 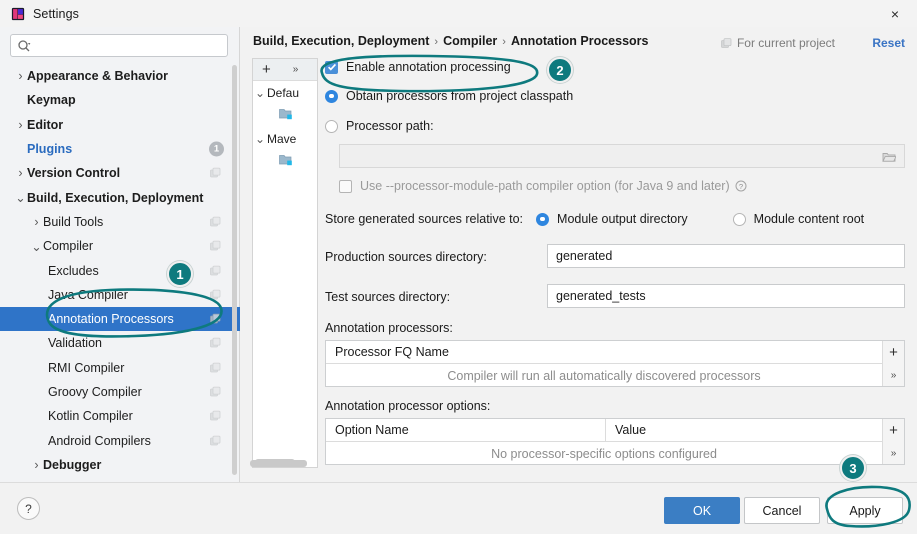 What do you see at coordinates (120, 270) in the screenshot?
I see `sidebar-item-excludes: Excludes` at bounding box center [120, 270].